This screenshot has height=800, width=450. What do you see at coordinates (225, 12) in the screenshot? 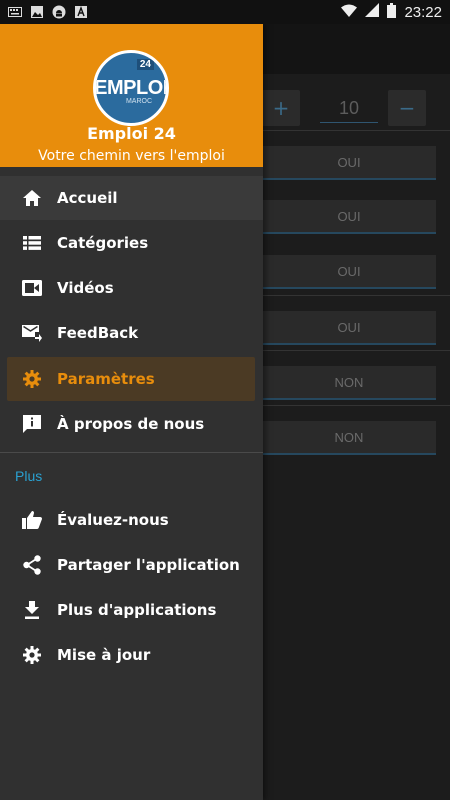
I see `status-bar: 23:22` at bounding box center [225, 12].